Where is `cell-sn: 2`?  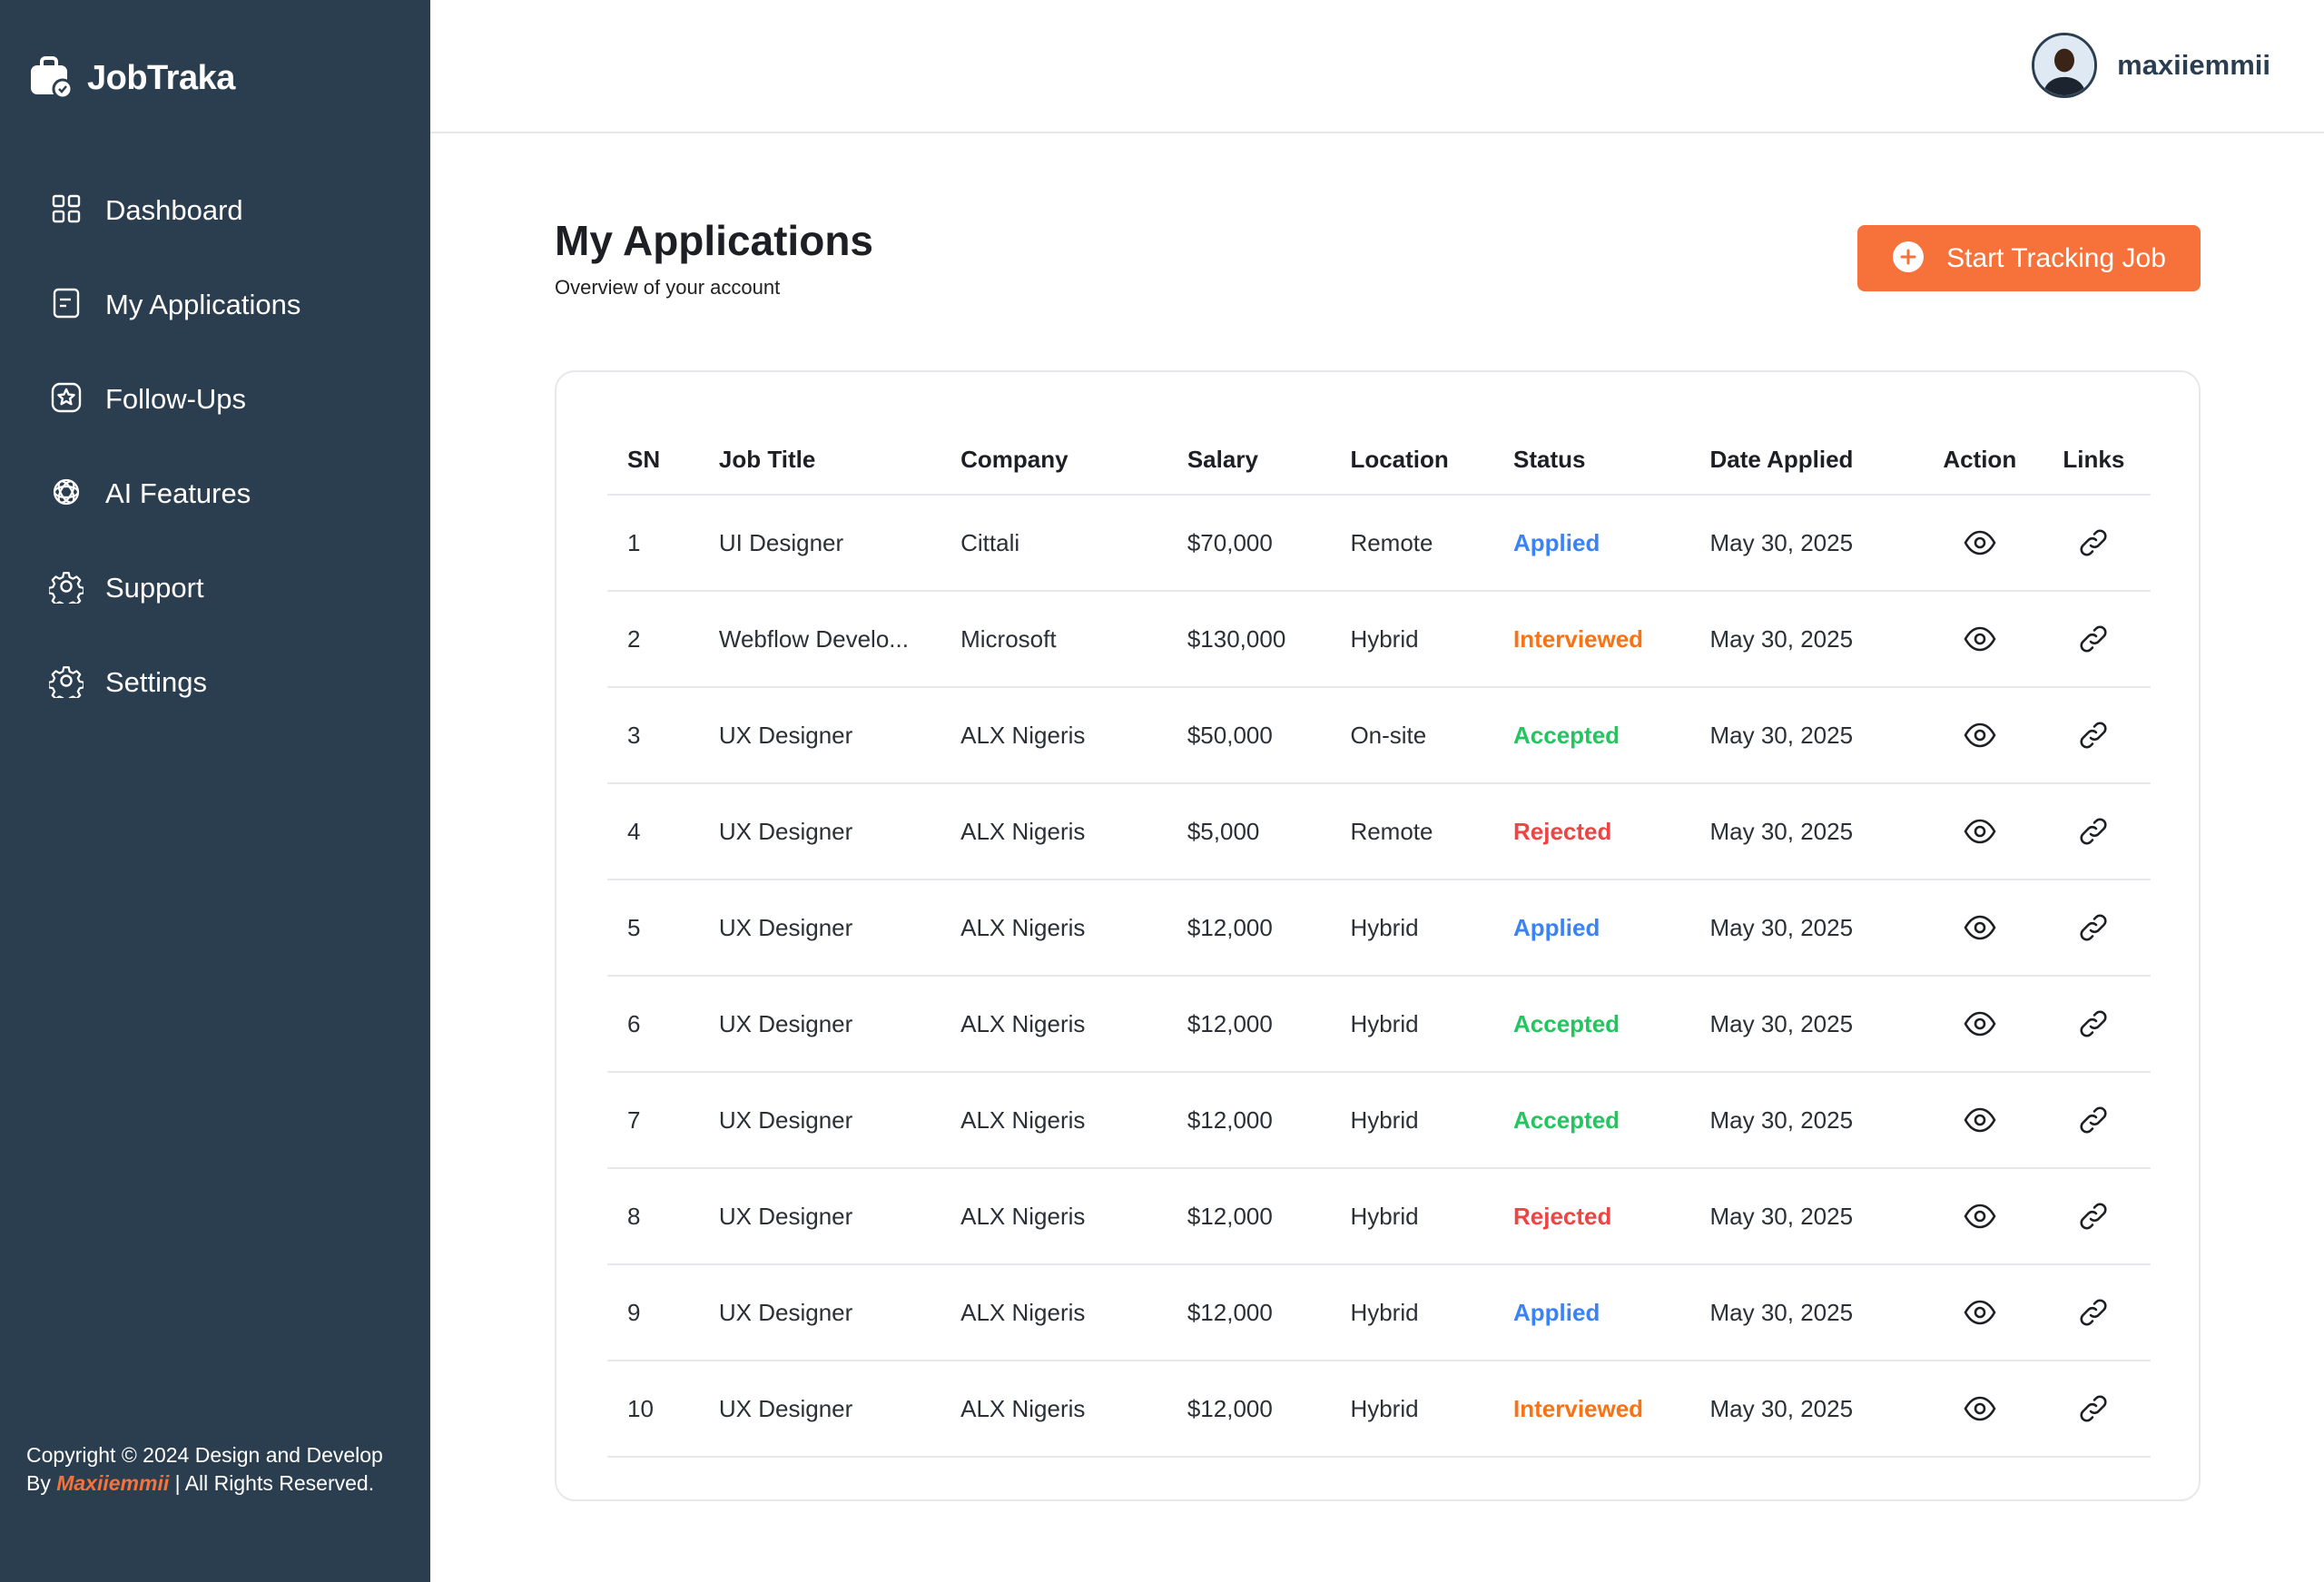
cell-sn: 2 is located at coordinates (663, 639).